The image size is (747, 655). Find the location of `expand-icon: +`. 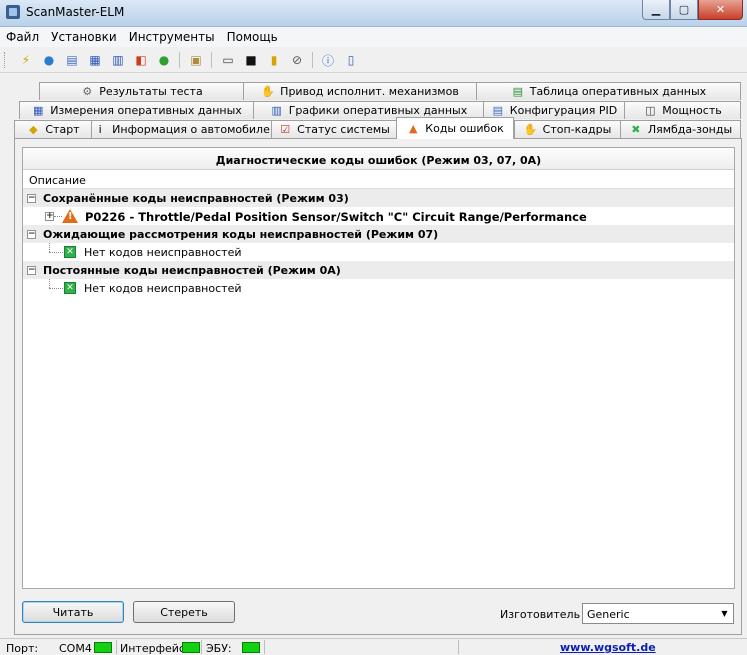

expand-icon: + is located at coordinates (49, 216).